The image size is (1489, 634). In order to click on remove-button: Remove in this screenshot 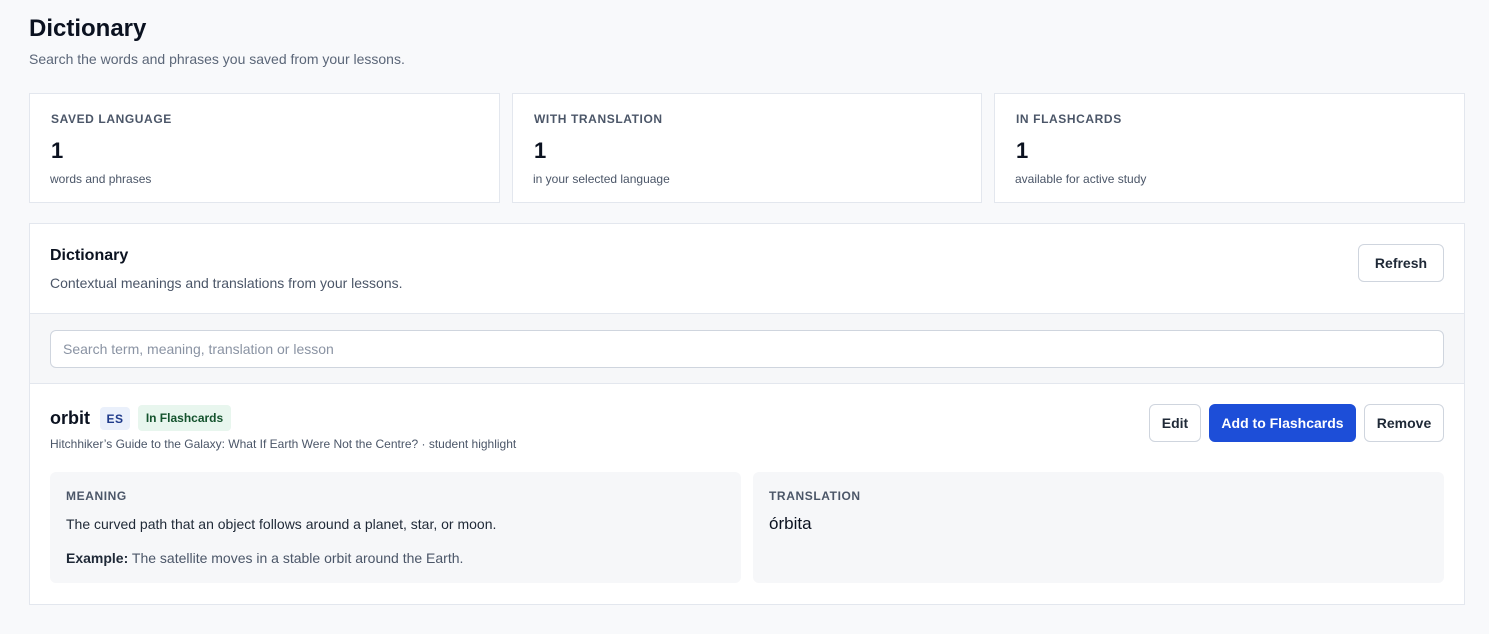, I will do `click(1404, 423)`.